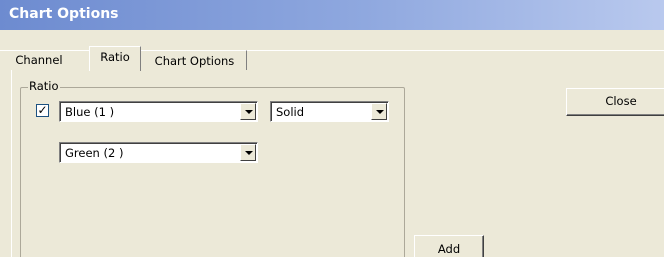 This screenshot has width=664, height=257. I want to click on line-style-select-value: Solid, so click(290, 112).